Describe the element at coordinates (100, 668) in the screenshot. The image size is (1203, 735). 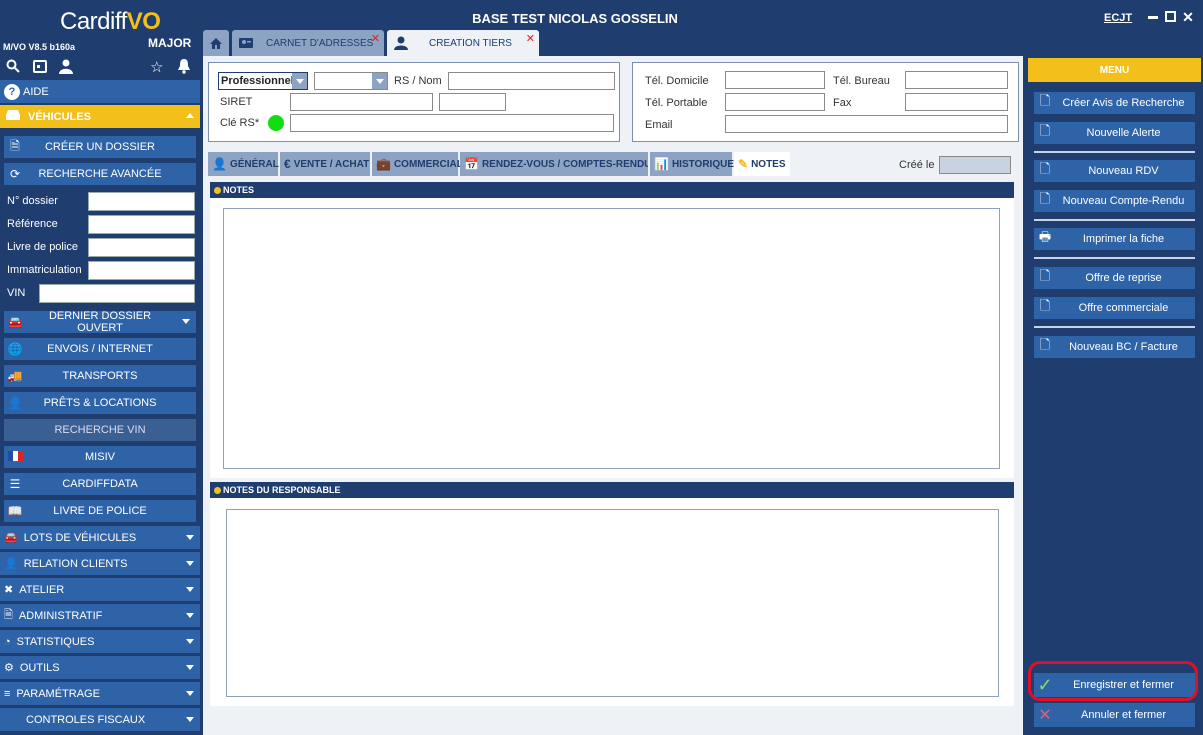
I see `sidebar-section-outils: ⚙ OUTILS` at that location.